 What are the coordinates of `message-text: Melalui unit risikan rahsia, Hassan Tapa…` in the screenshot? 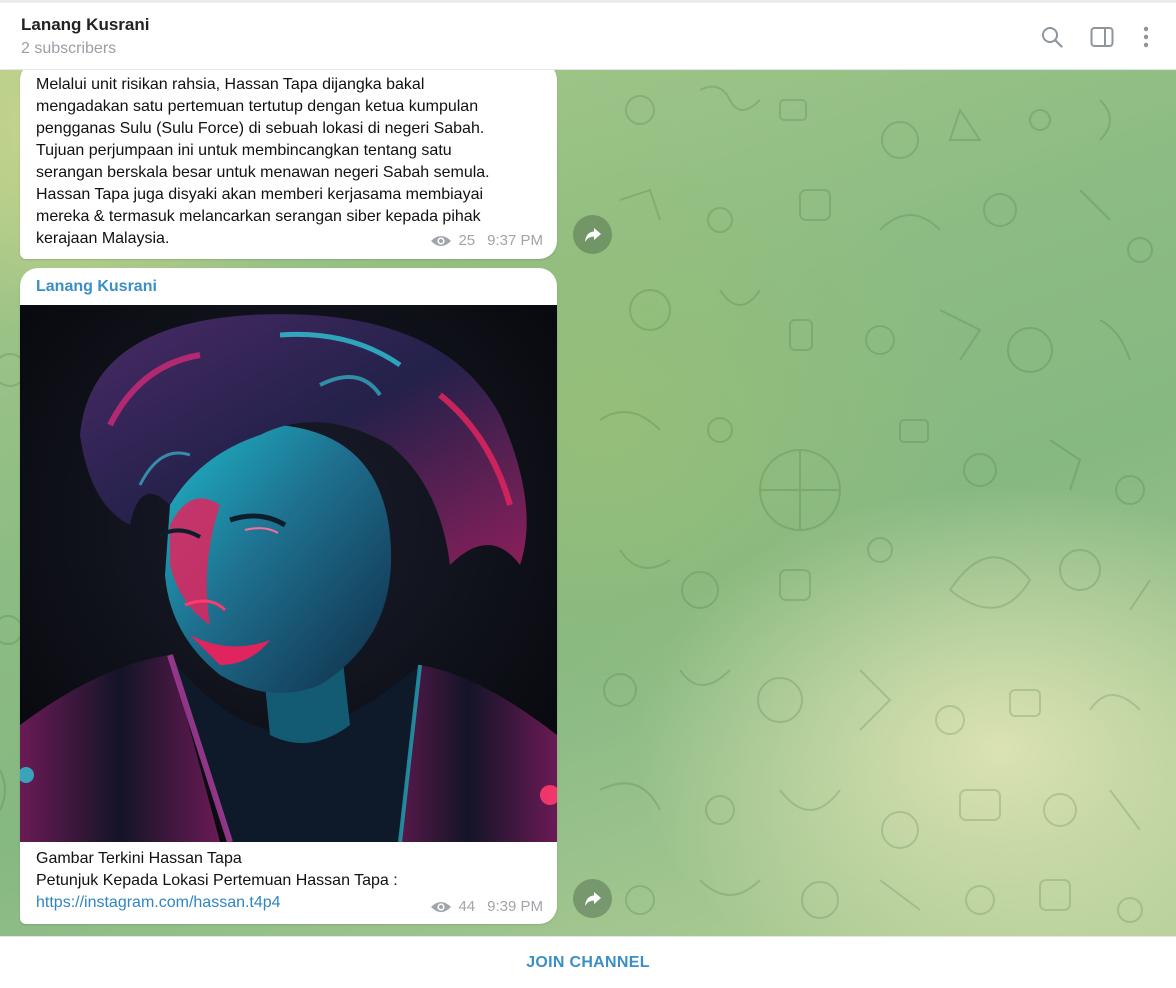 It's located at (286, 162).